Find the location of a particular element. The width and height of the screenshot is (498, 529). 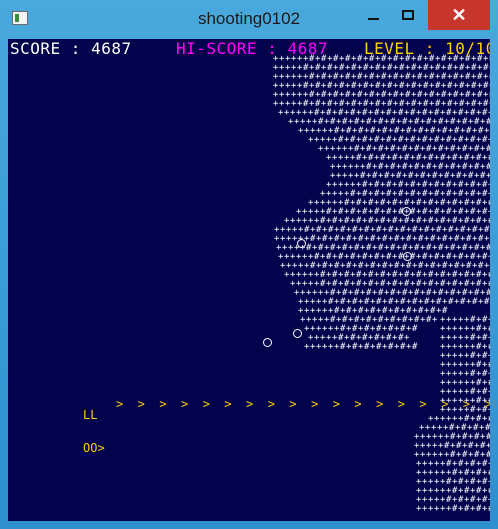

close-button: ✕ is located at coordinates (459, 15).